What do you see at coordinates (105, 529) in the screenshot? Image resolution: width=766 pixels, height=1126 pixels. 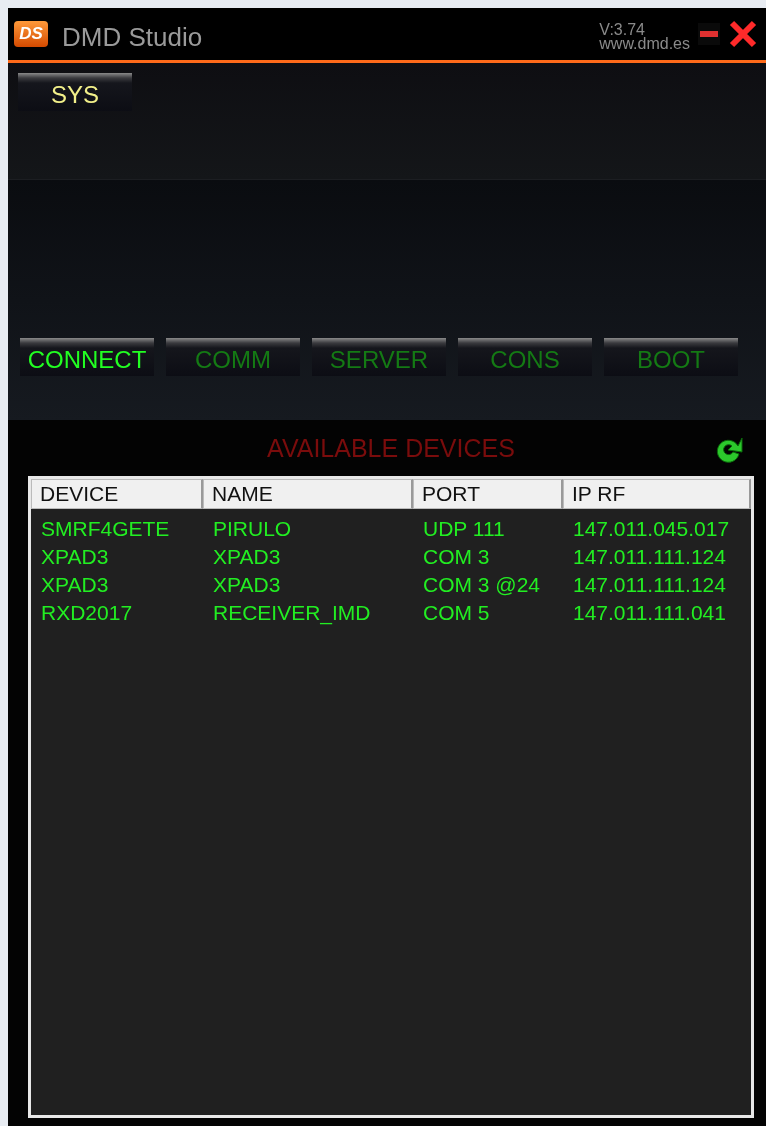 I see `table-cell-text: SMRF4GETE` at bounding box center [105, 529].